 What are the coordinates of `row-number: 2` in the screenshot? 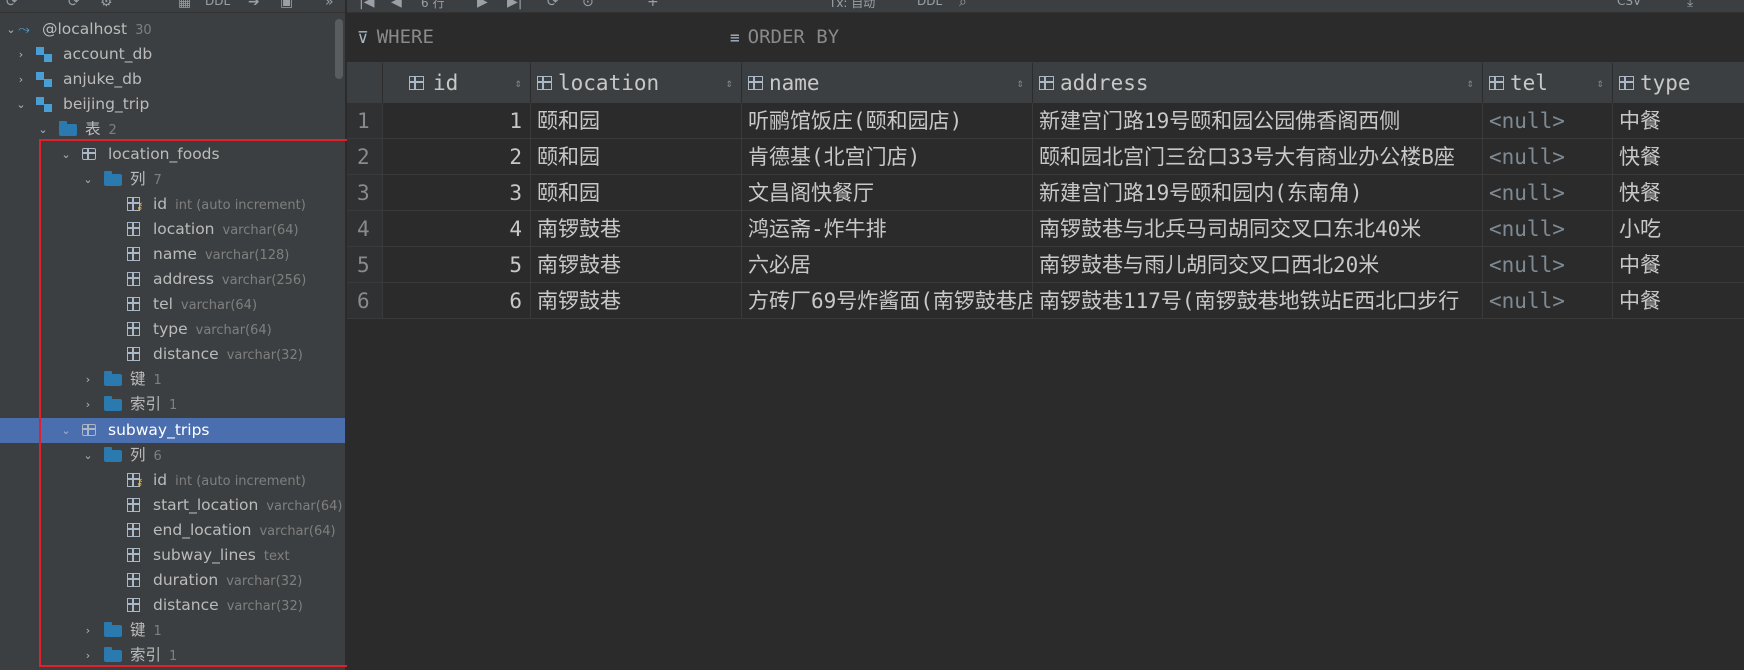 It's located at (365, 157).